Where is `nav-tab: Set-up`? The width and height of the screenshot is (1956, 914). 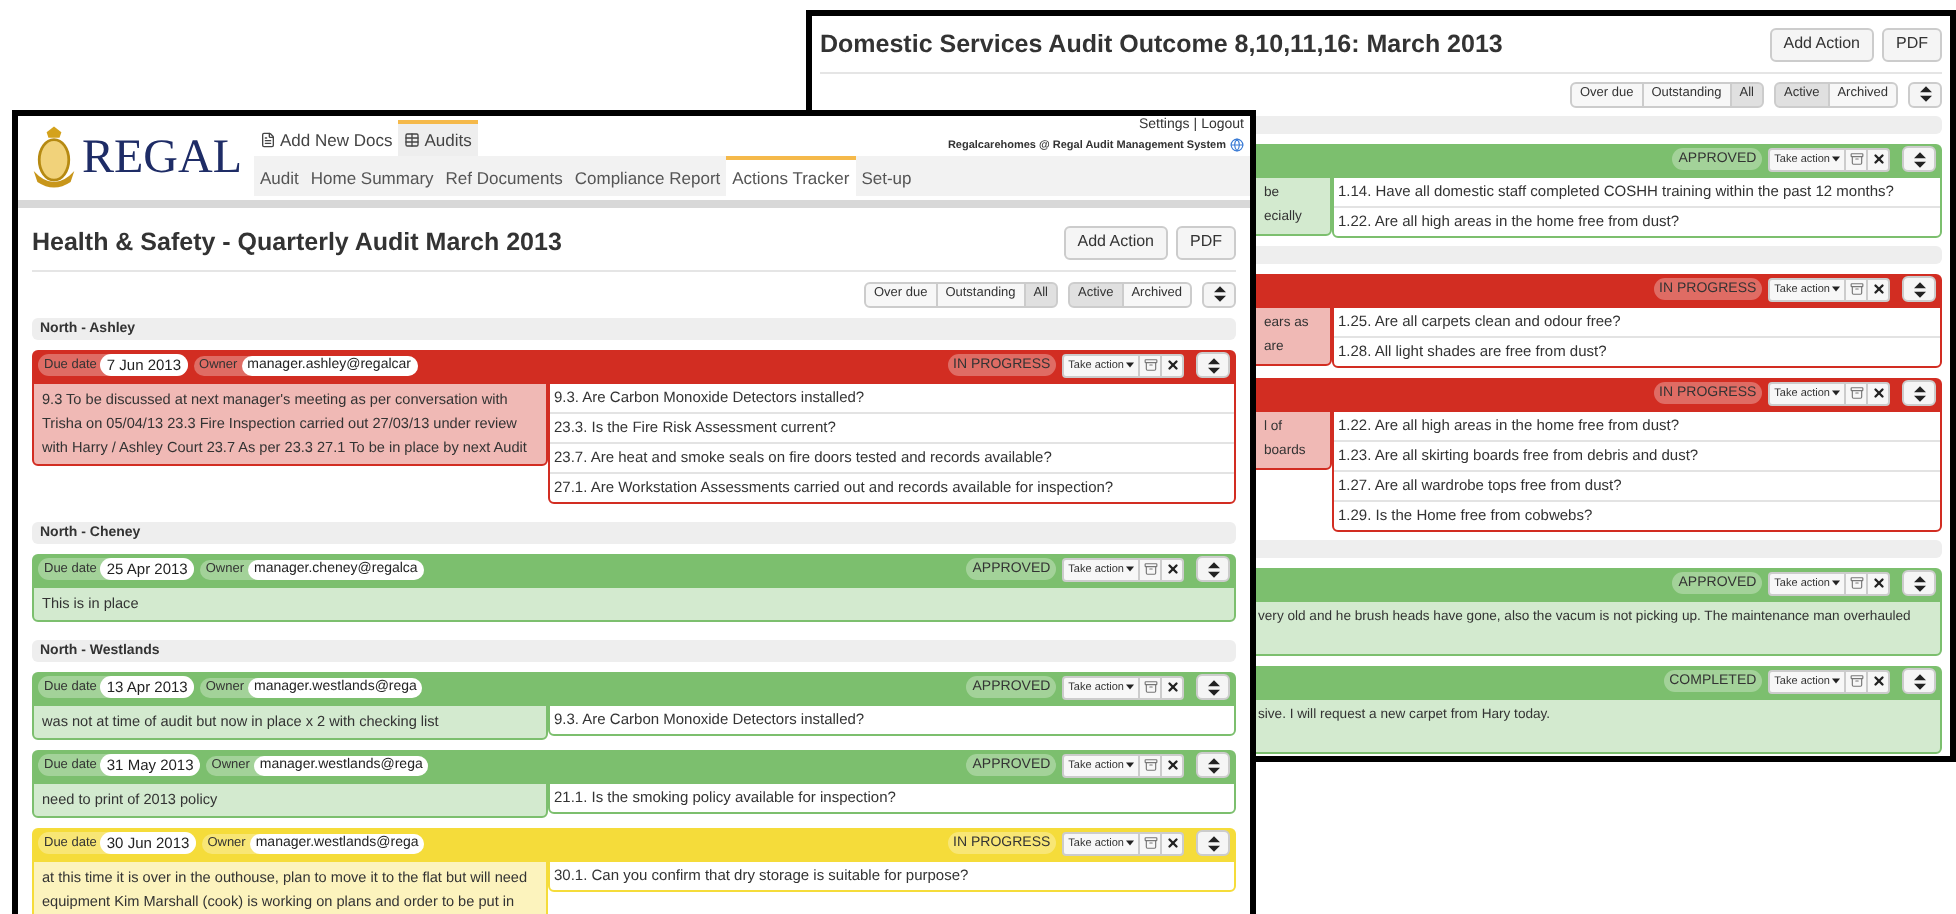 nav-tab: Set-up is located at coordinates (886, 176).